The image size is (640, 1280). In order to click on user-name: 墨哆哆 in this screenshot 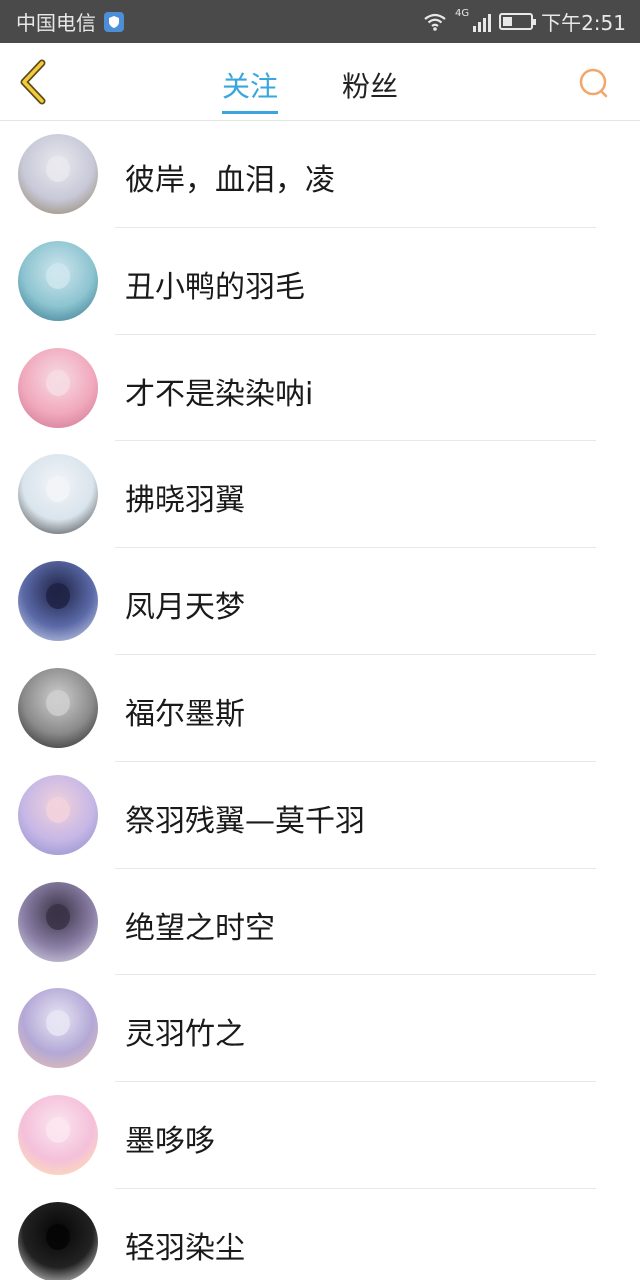, I will do `click(170, 1142)`.